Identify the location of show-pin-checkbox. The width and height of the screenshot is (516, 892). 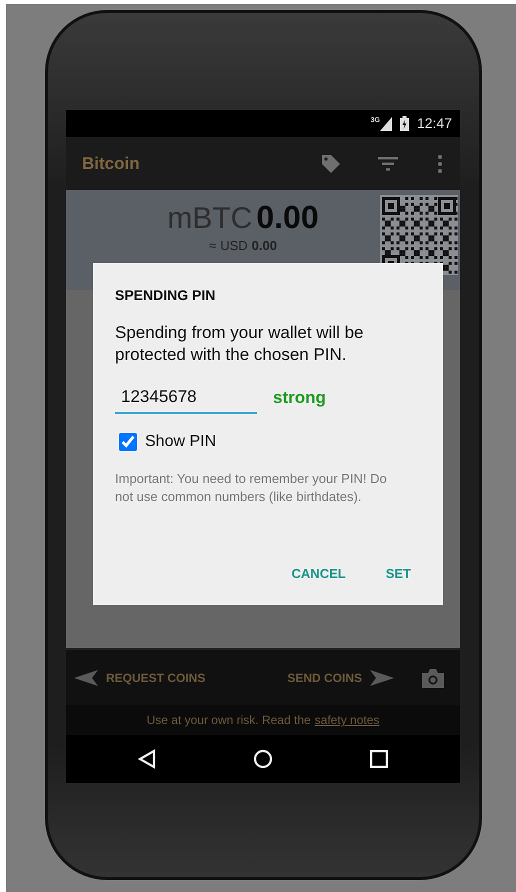
(128, 441).